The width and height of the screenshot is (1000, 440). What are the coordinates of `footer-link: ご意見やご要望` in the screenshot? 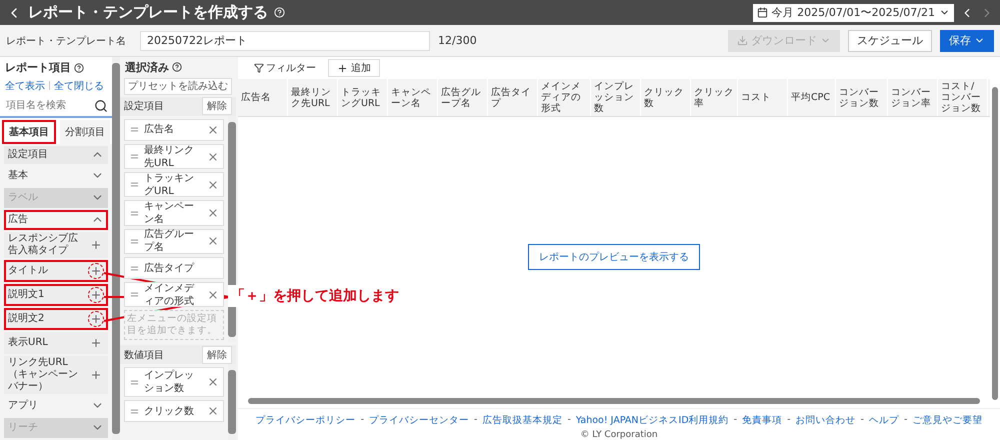 It's located at (947, 420).